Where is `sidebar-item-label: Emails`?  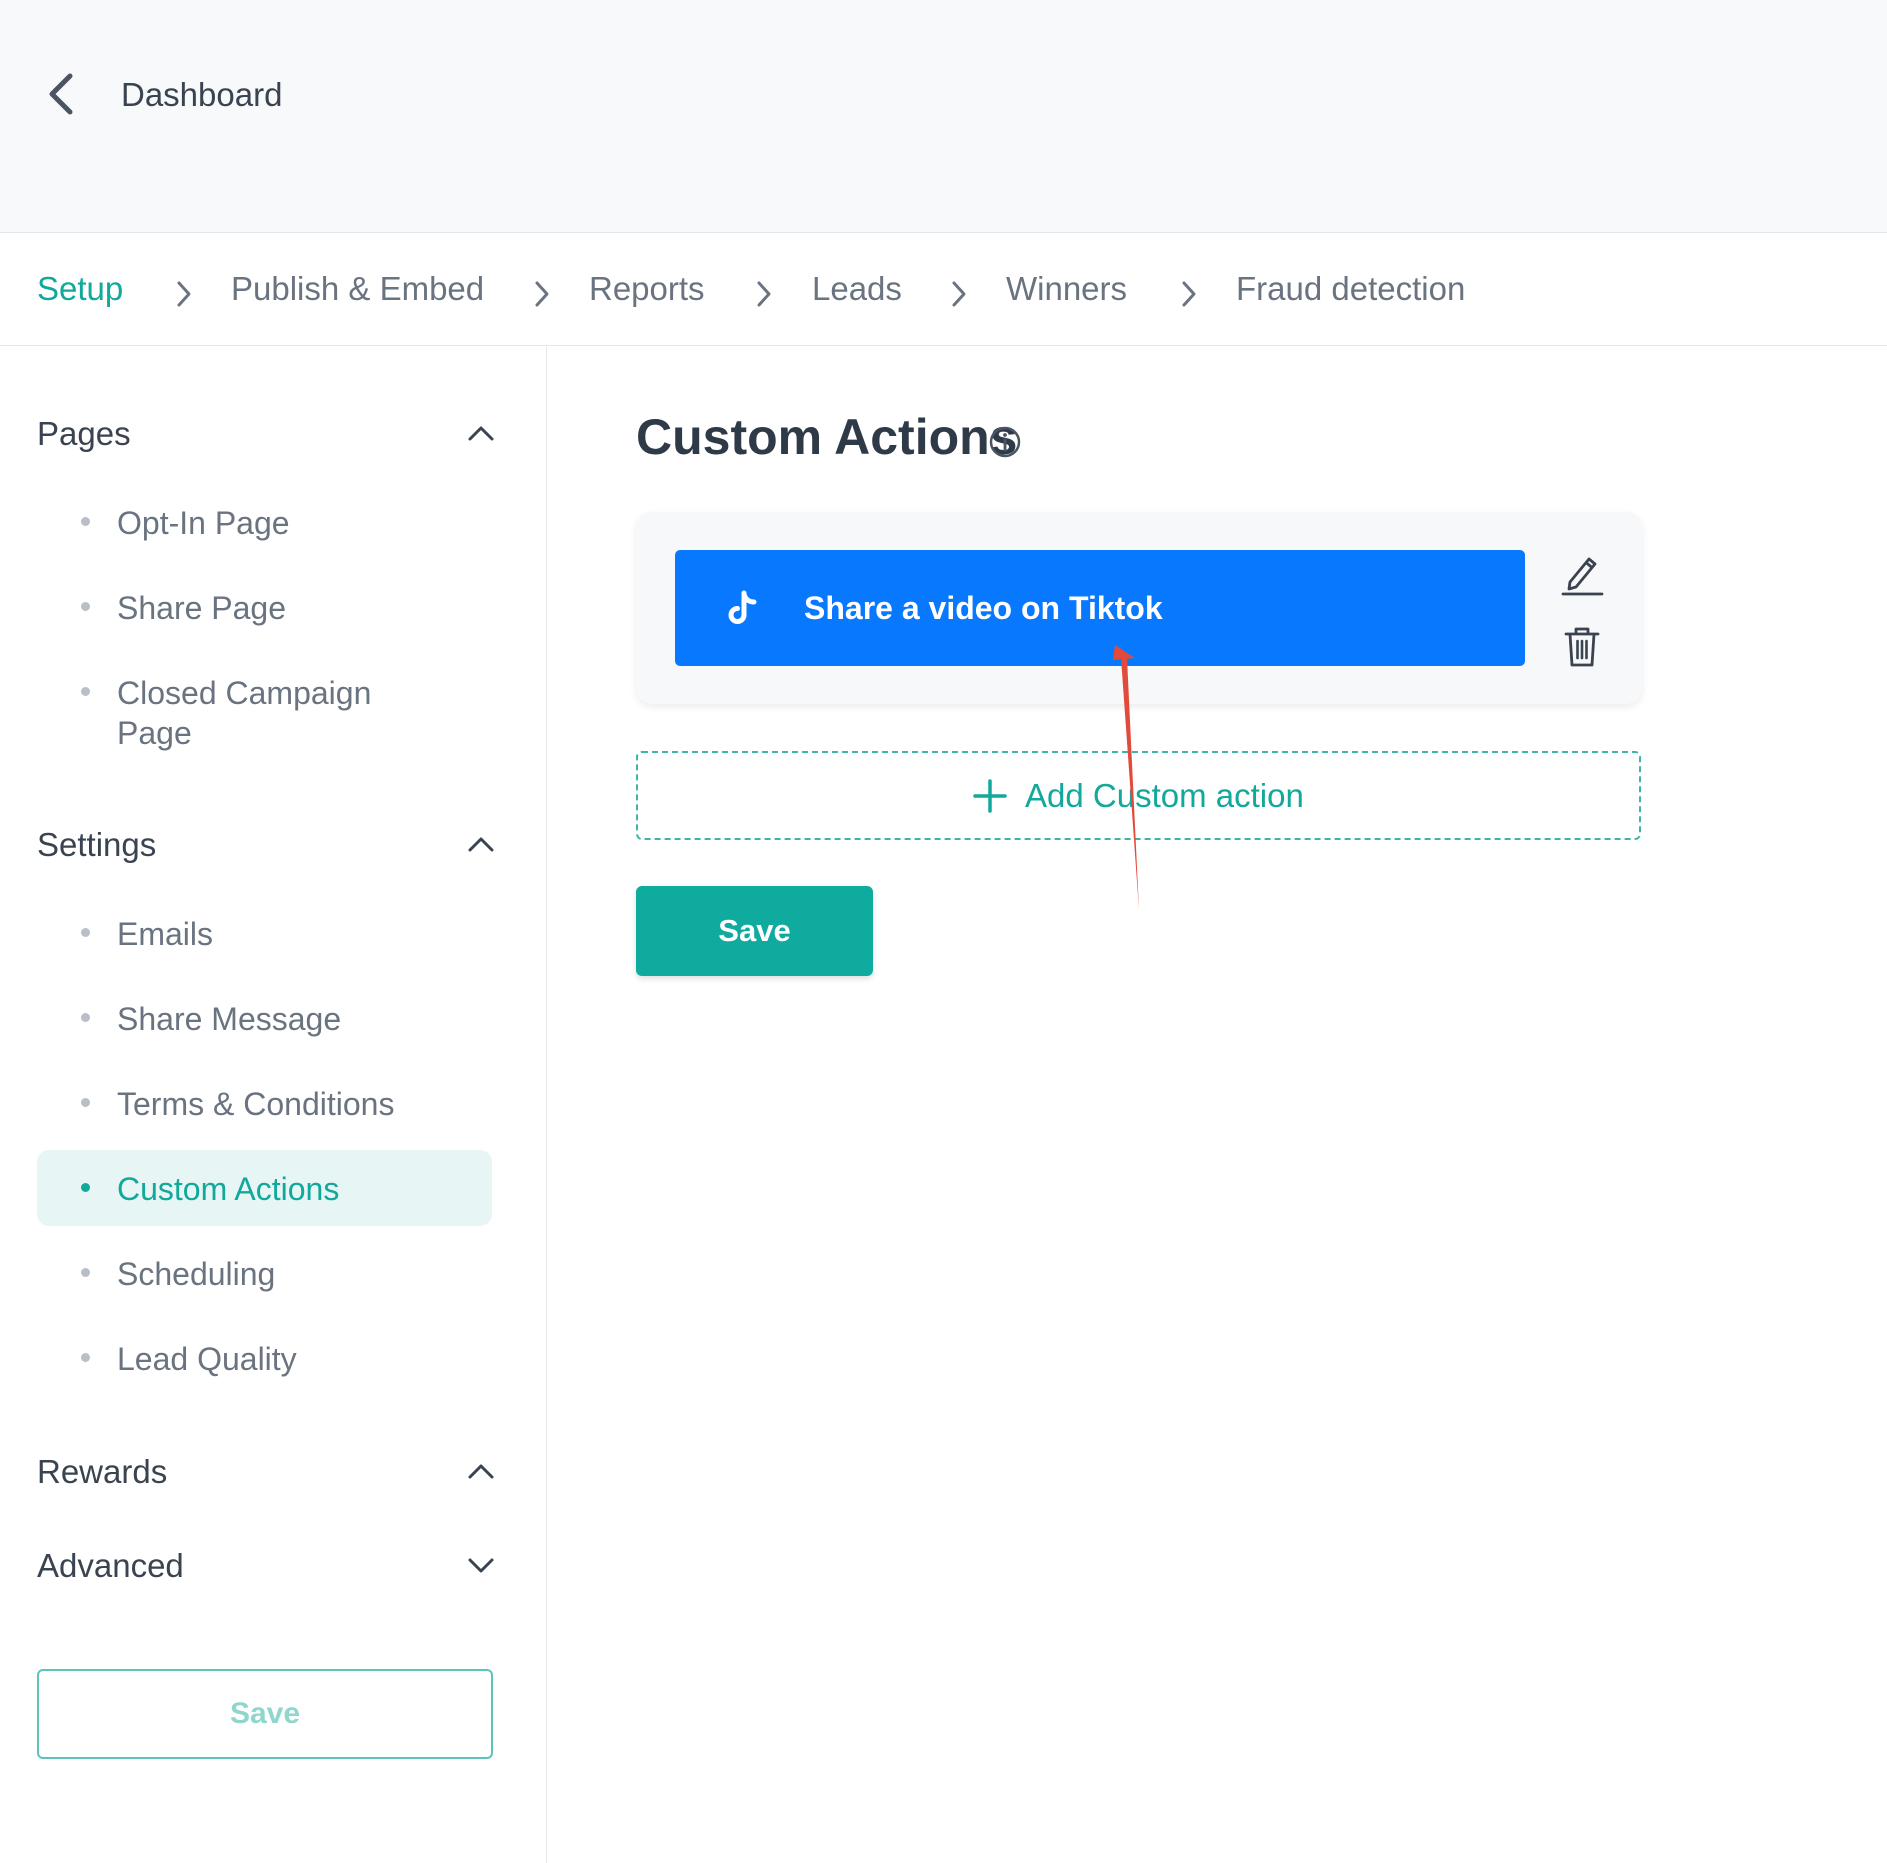
sidebar-item-label: Emails is located at coordinates (165, 934).